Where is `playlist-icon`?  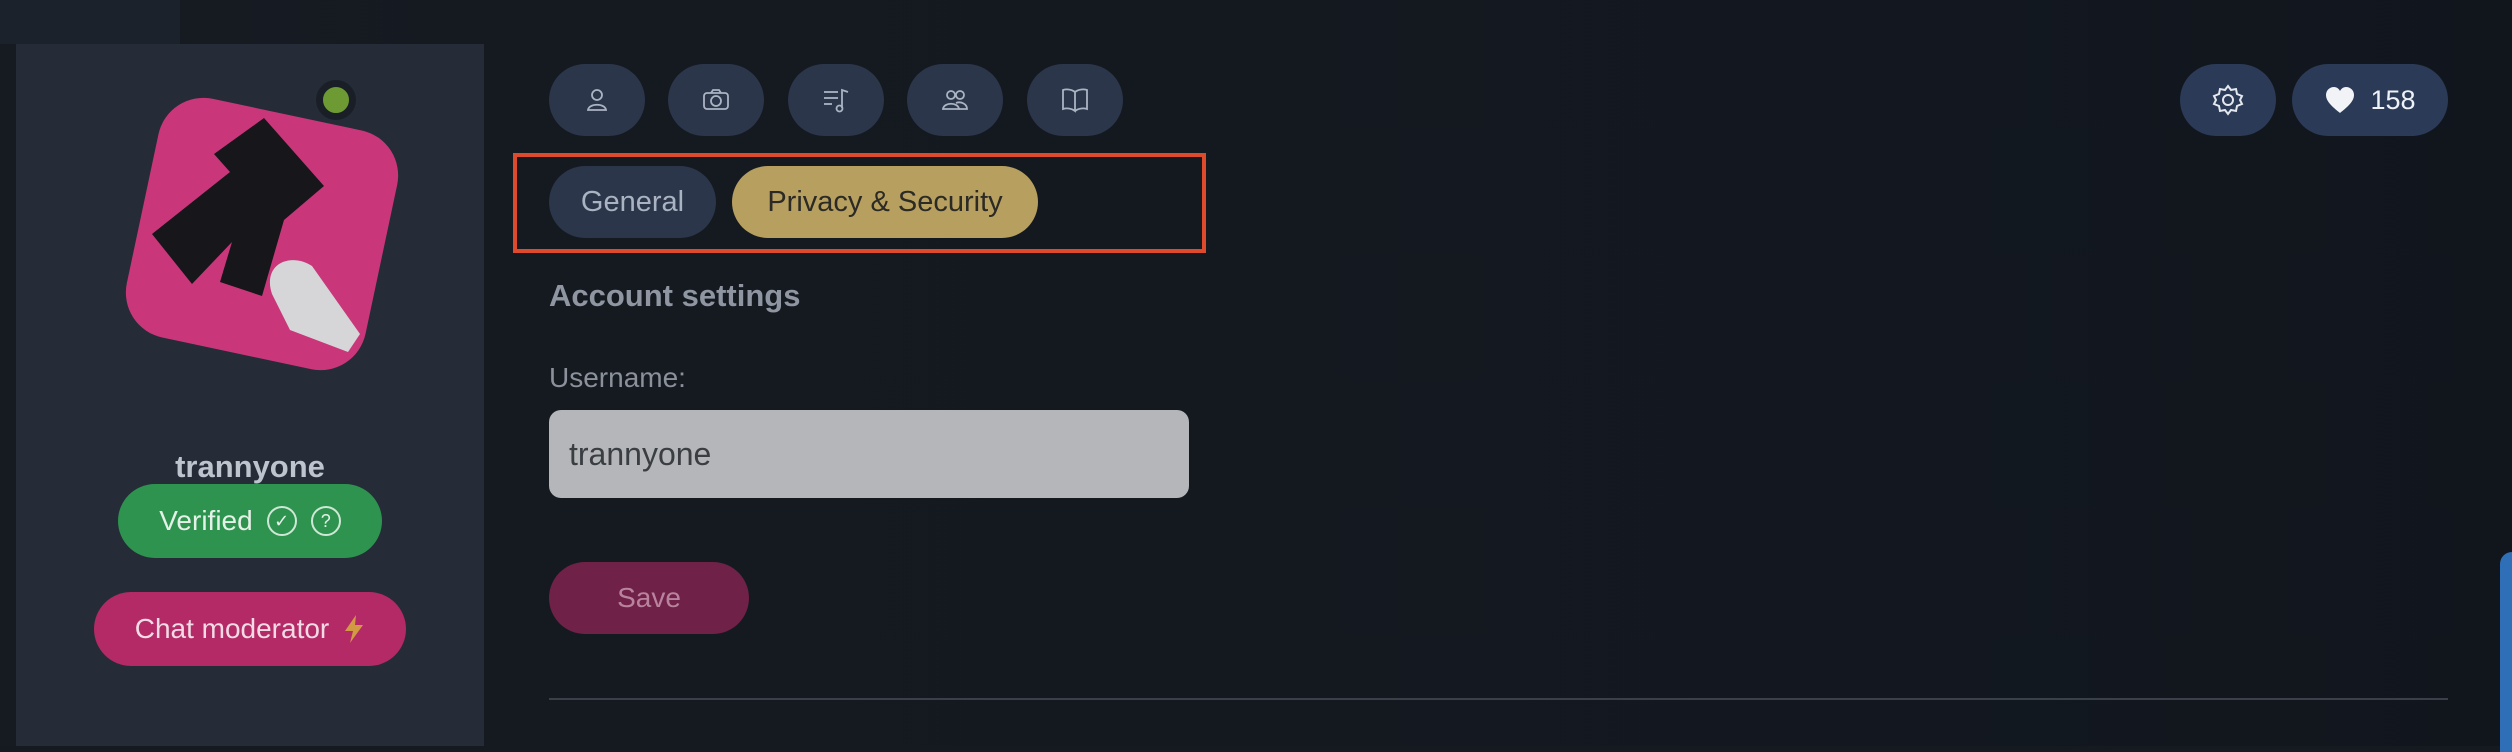 playlist-icon is located at coordinates (836, 100).